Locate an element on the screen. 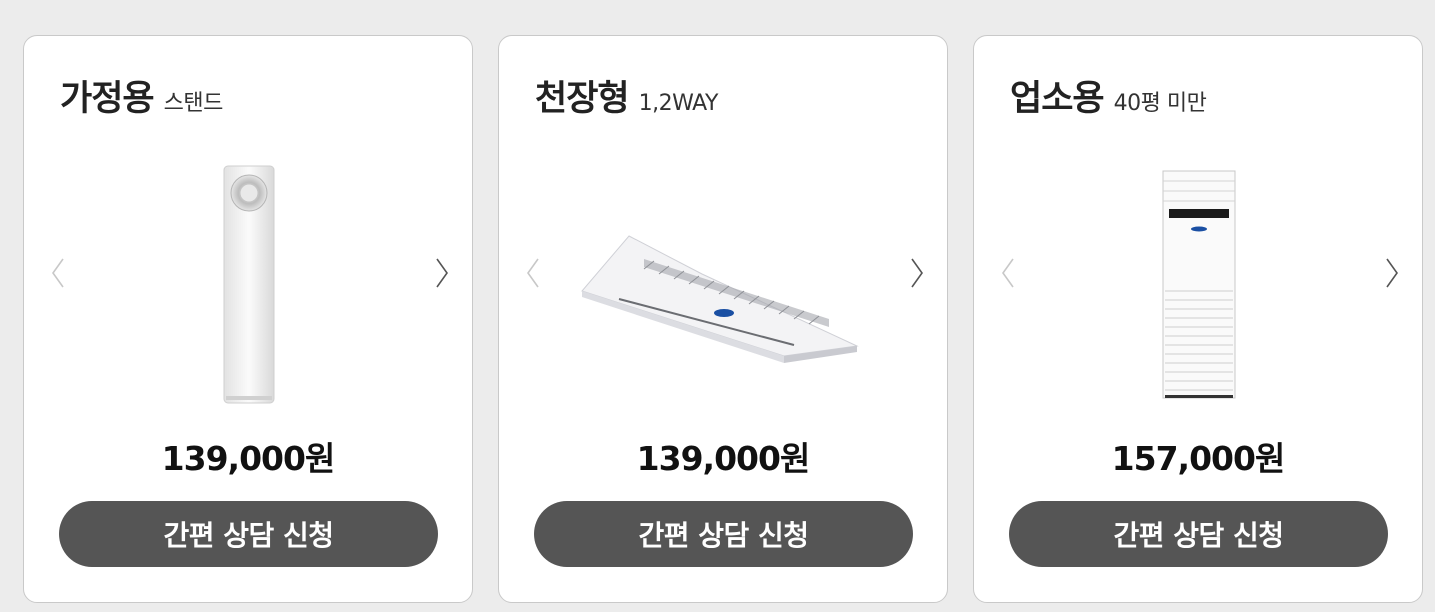 This screenshot has width=1435, height=612. product-price: 157,000원 is located at coordinates (1198, 458).